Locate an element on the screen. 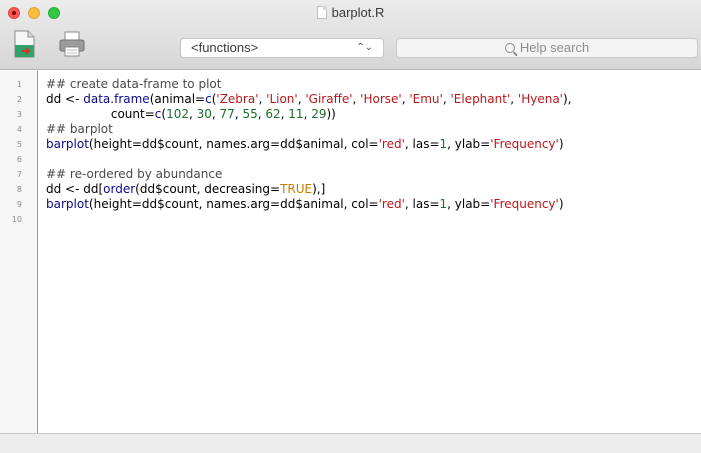 This screenshot has width=701, height=453. new-document-icon is located at coordinates (25, 44).